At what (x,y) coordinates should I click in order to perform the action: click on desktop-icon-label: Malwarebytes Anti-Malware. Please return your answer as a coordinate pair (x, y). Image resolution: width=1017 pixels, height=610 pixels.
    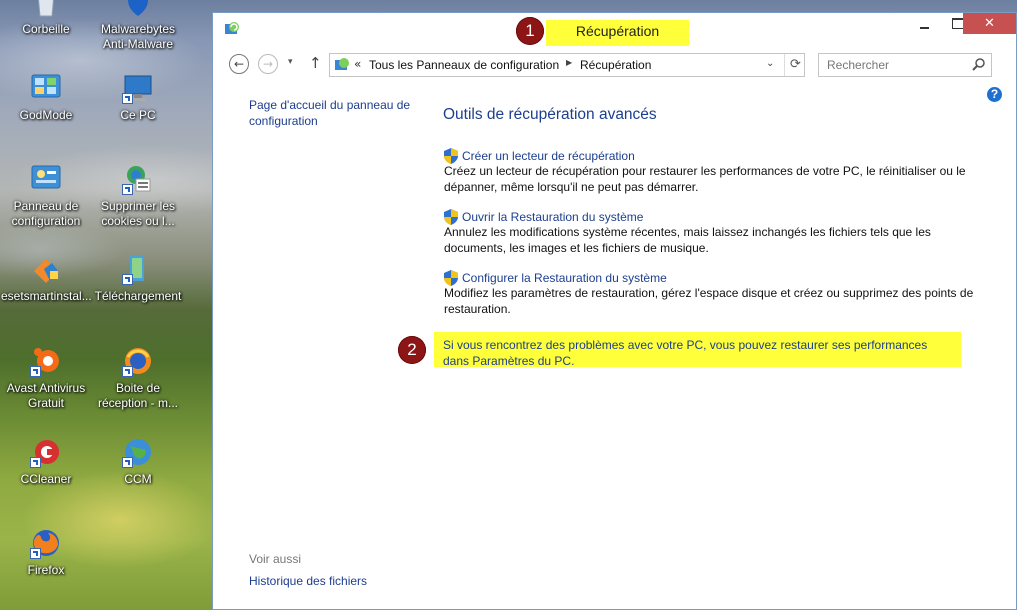
    Looking at the image, I should click on (138, 36).